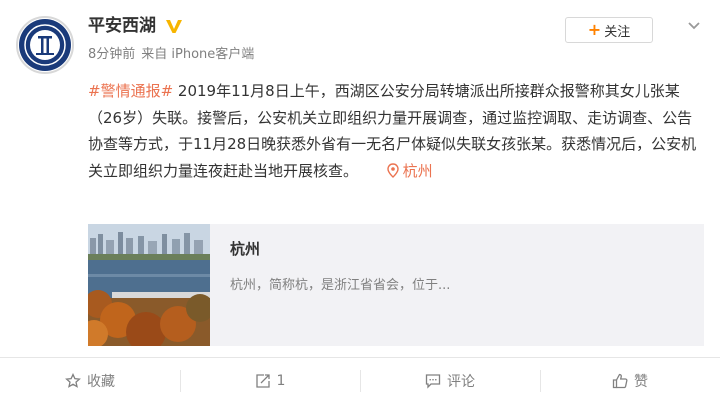 The image size is (720, 404). What do you see at coordinates (594, 29) in the screenshot?
I see `plus-icon: +` at bounding box center [594, 29].